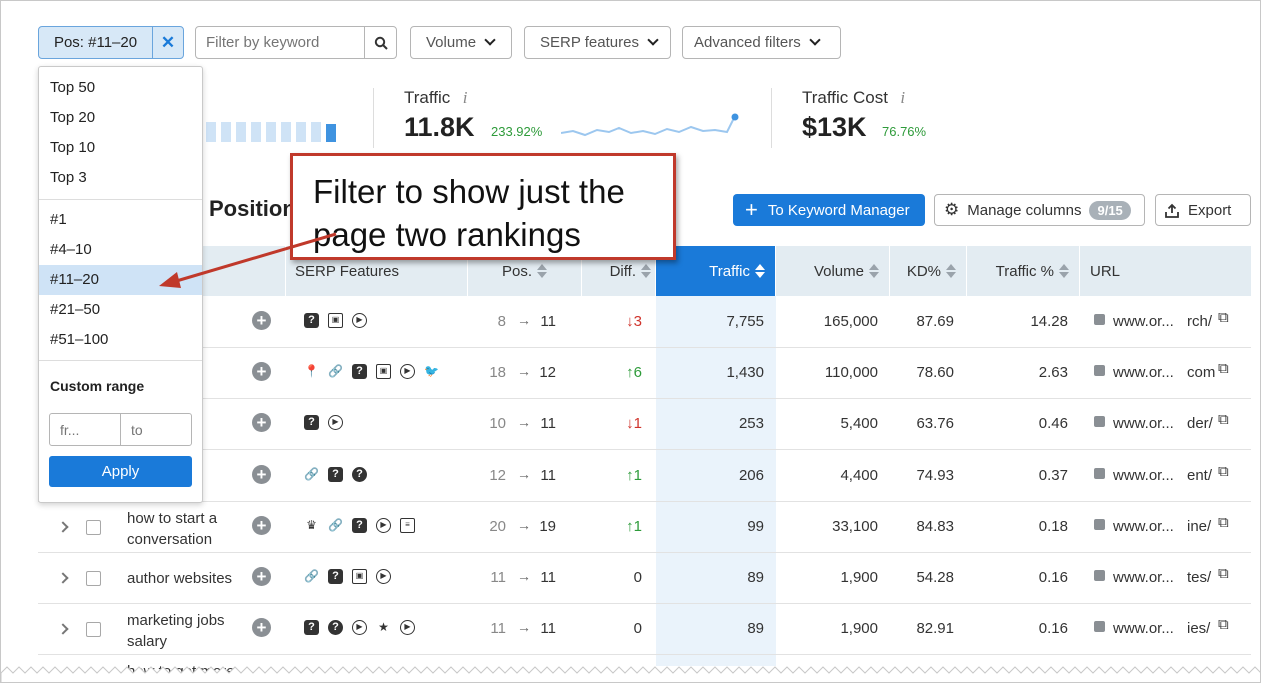 This screenshot has height=683, width=1261. I want to click on keyword-filter, so click(296, 42).